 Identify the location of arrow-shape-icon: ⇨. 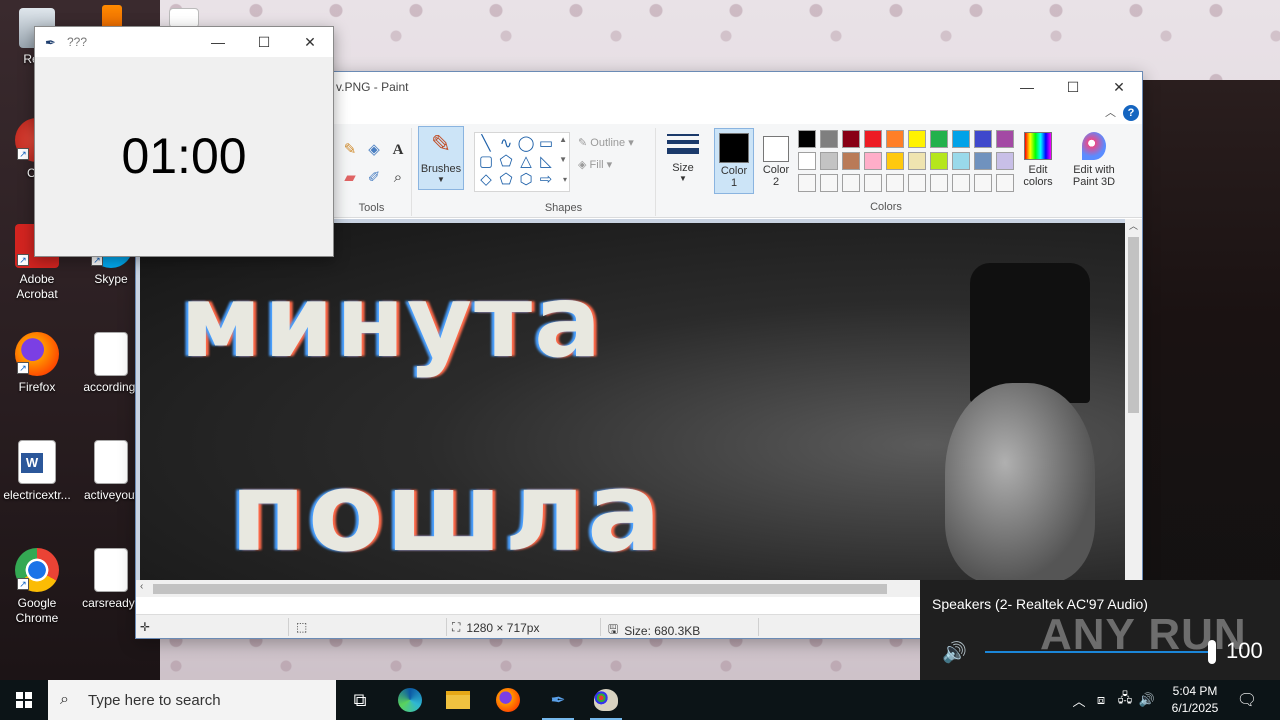
(546, 180).